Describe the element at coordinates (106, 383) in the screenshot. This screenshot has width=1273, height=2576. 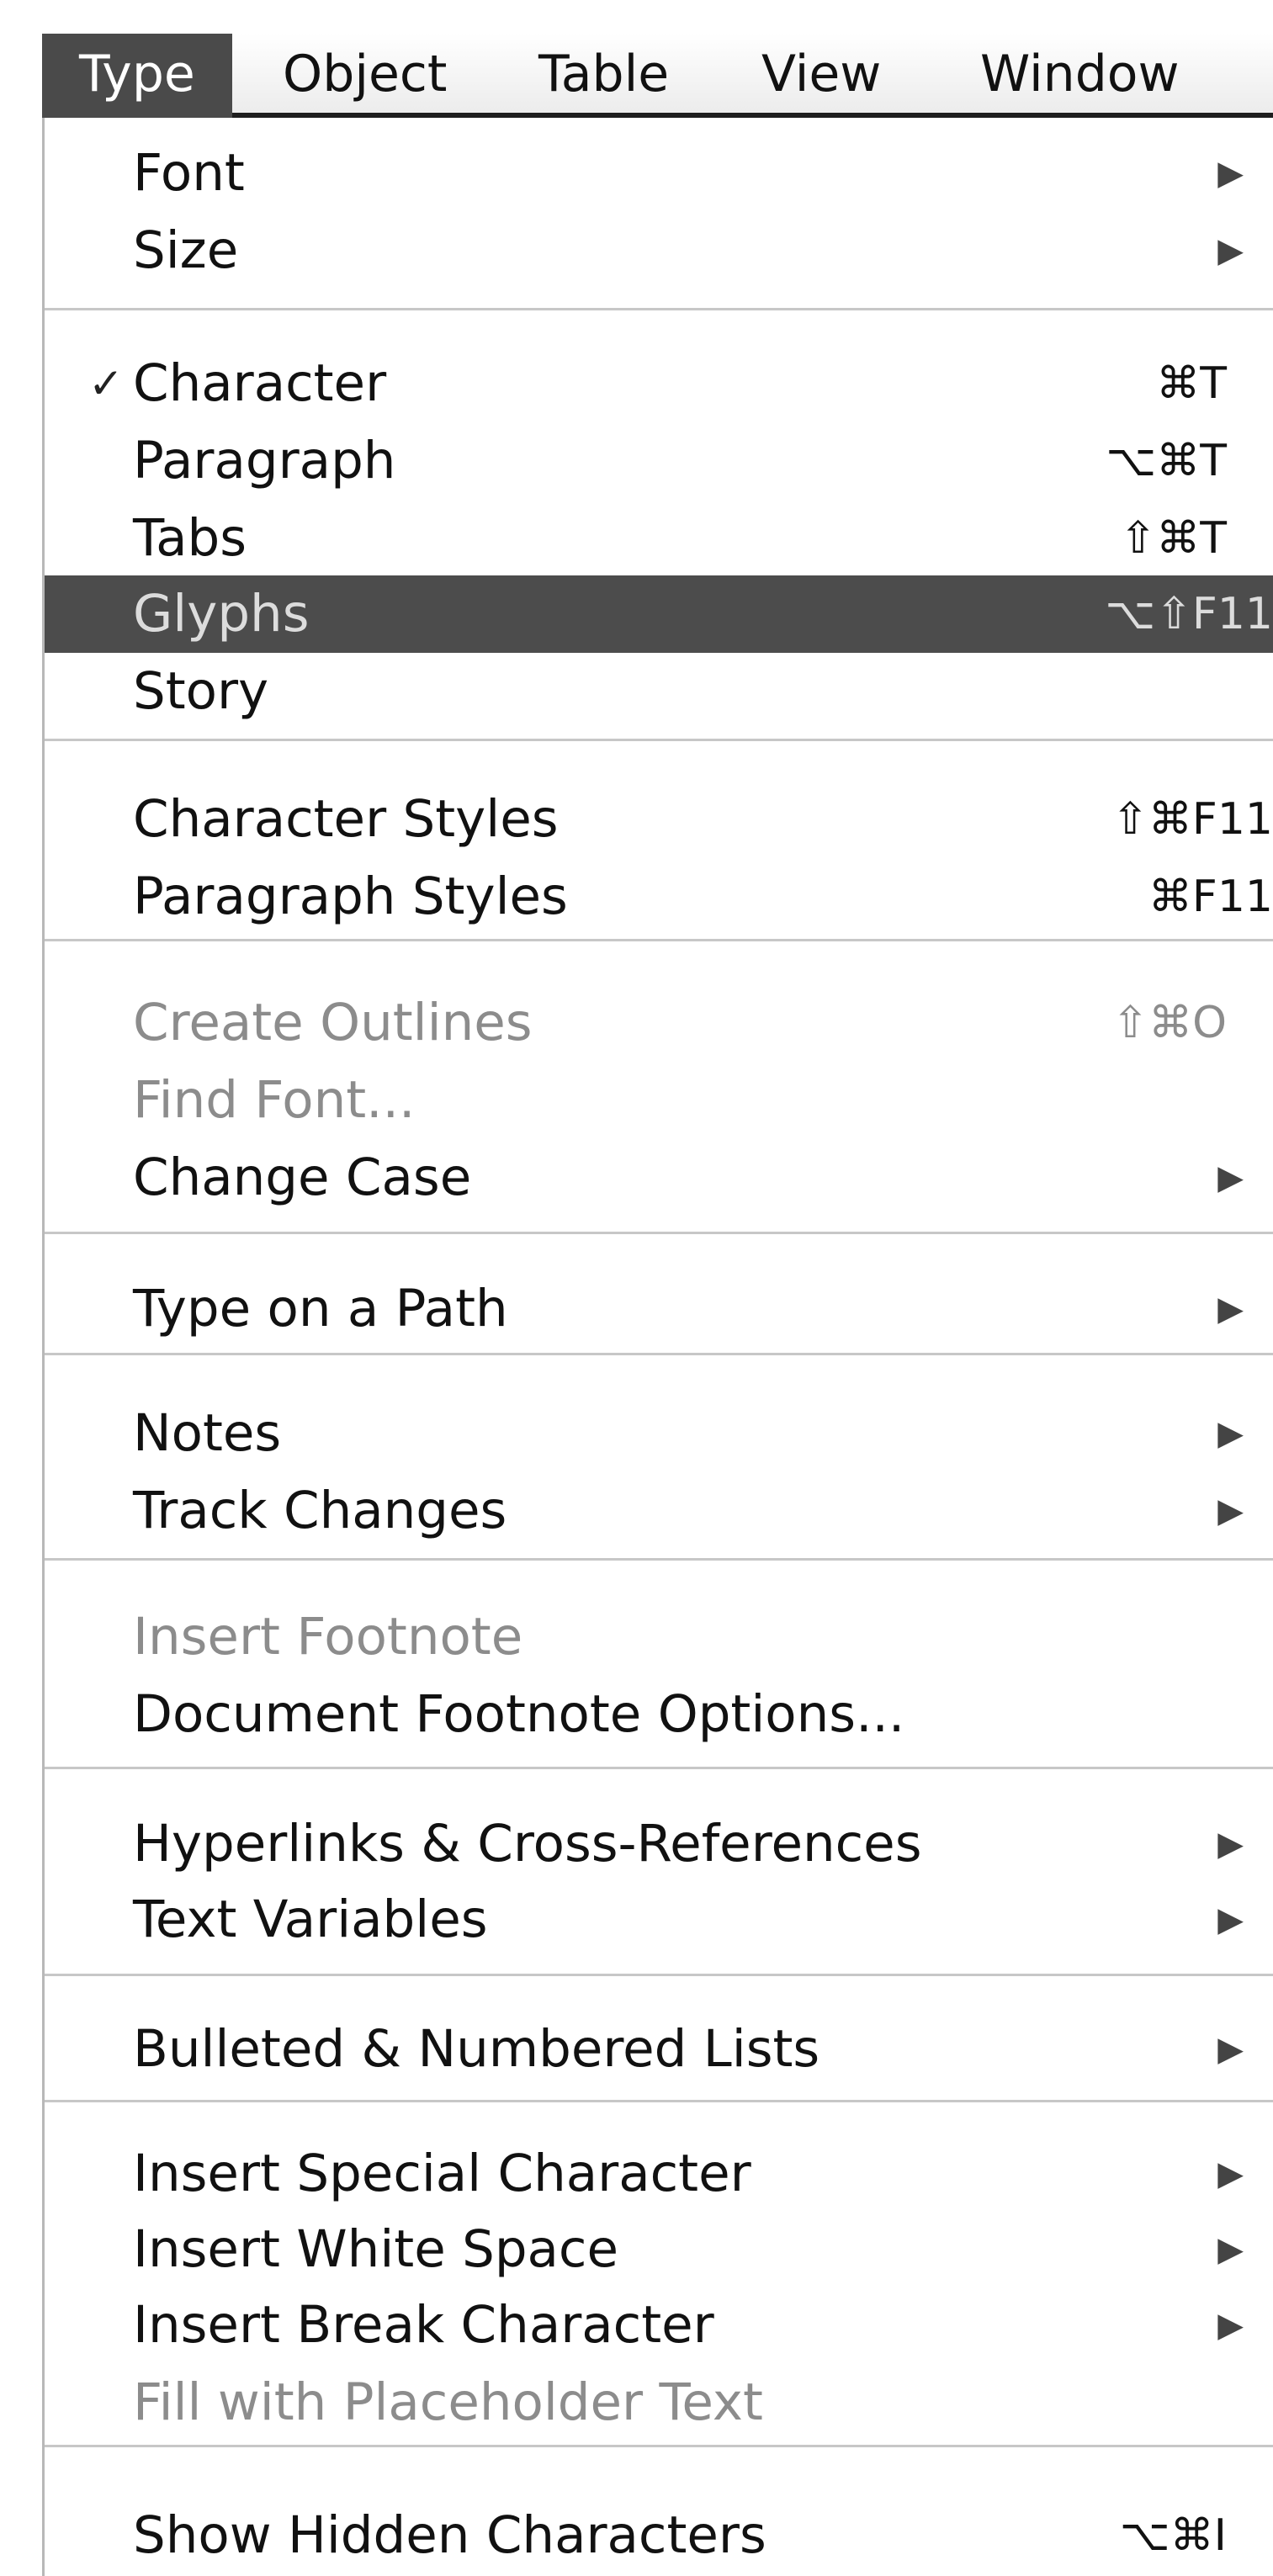
I see `checkmark-icon: ✓` at that location.